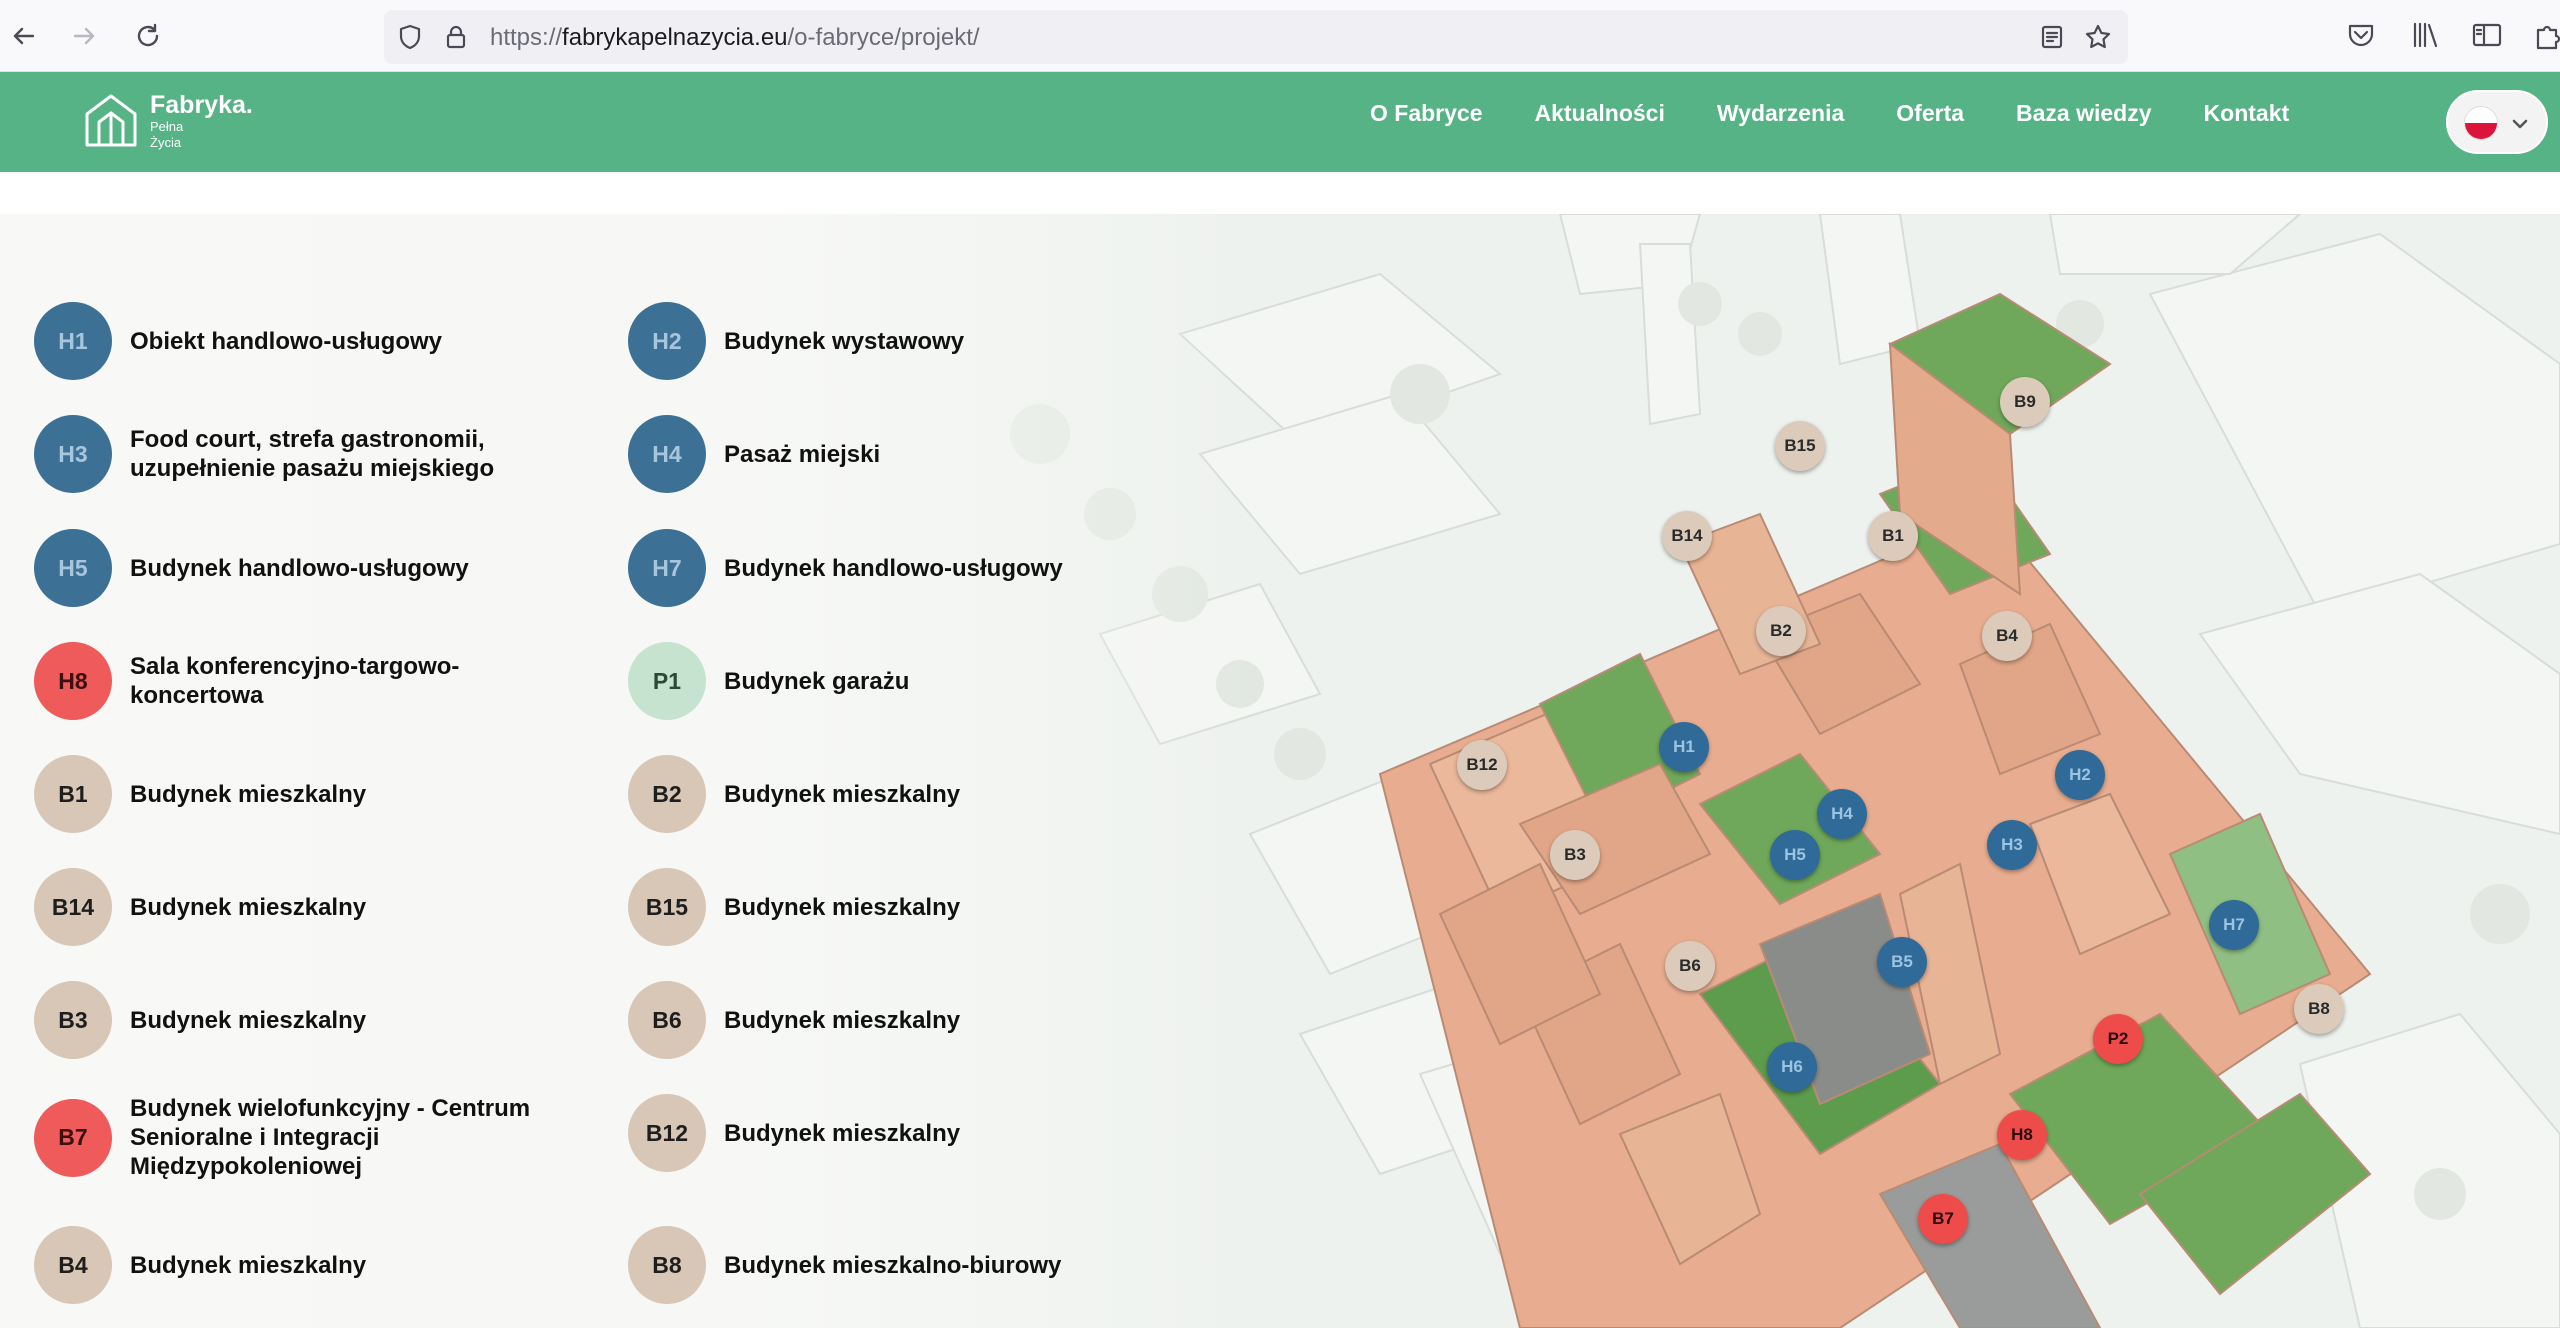 Image resolution: width=2560 pixels, height=1328 pixels. I want to click on chevron-down-icon, so click(2520, 126).